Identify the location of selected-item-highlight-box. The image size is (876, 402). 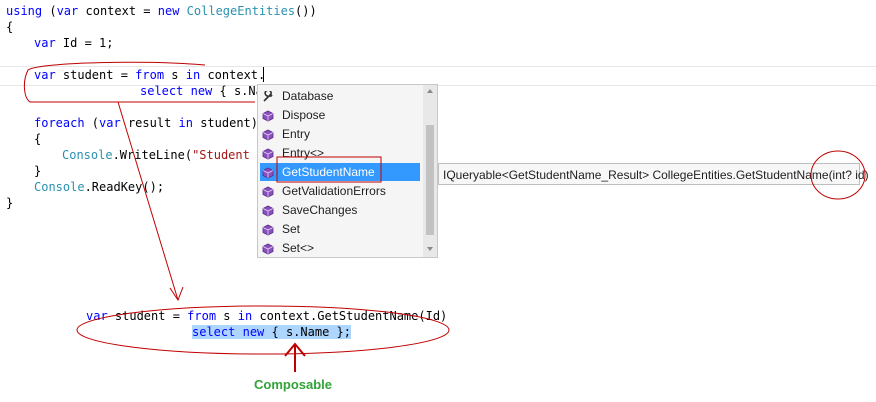
(329, 169).